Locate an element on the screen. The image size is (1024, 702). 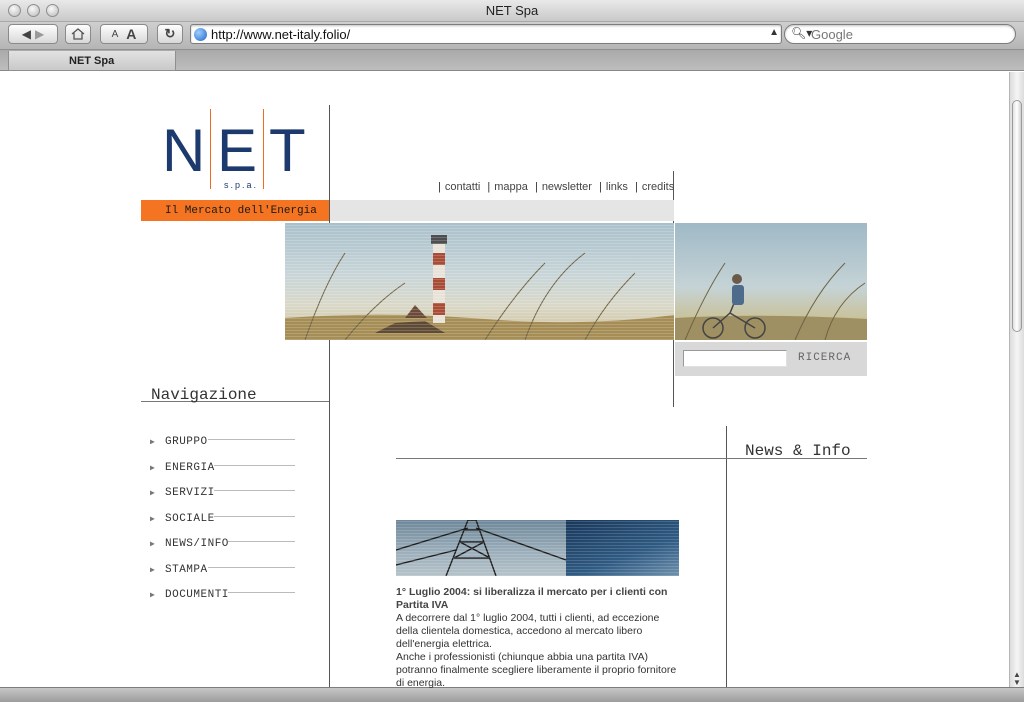
home-button is located at coordinates (78, 34).